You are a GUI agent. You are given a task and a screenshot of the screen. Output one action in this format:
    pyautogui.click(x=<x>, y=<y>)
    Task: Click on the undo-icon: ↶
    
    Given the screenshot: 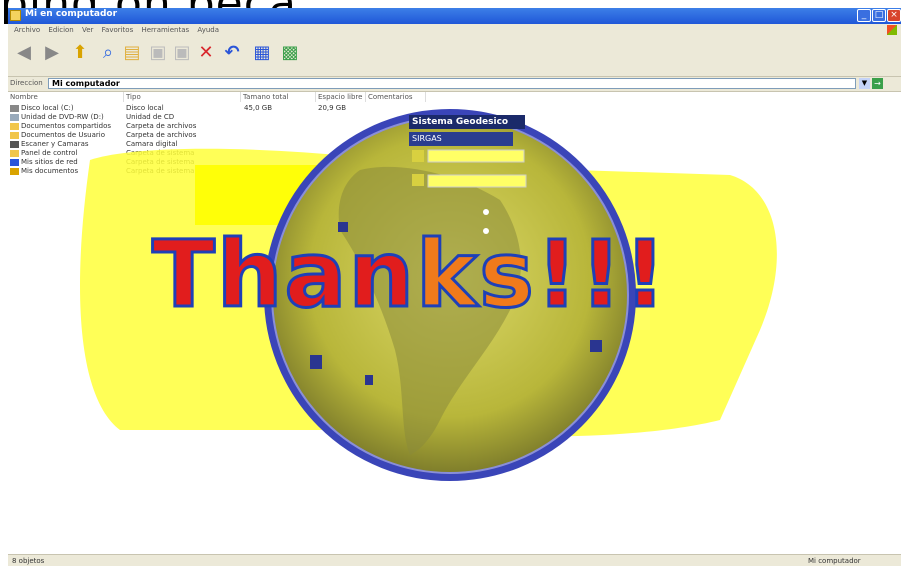 What is the action you would take?
    pyautogui.click(x=232, y=53)
    